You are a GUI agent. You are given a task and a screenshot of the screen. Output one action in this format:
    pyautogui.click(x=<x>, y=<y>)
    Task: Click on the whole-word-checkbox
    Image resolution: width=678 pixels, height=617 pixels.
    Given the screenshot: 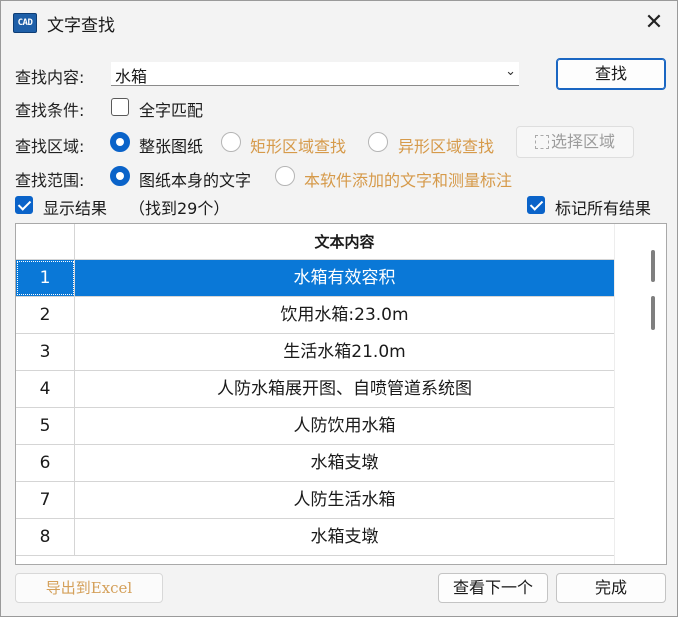 What is the action you would take?
    pyautogui.click(x=120, y=107)
    